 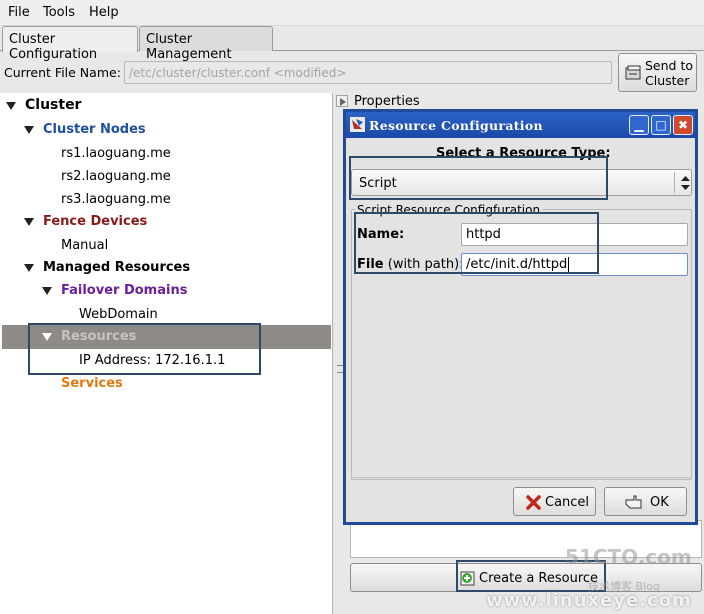 What do you see at coordinates (84, 245) in the screenshot?
I see `tree-fence-manual: Manual` at bounding box center [84, 245].